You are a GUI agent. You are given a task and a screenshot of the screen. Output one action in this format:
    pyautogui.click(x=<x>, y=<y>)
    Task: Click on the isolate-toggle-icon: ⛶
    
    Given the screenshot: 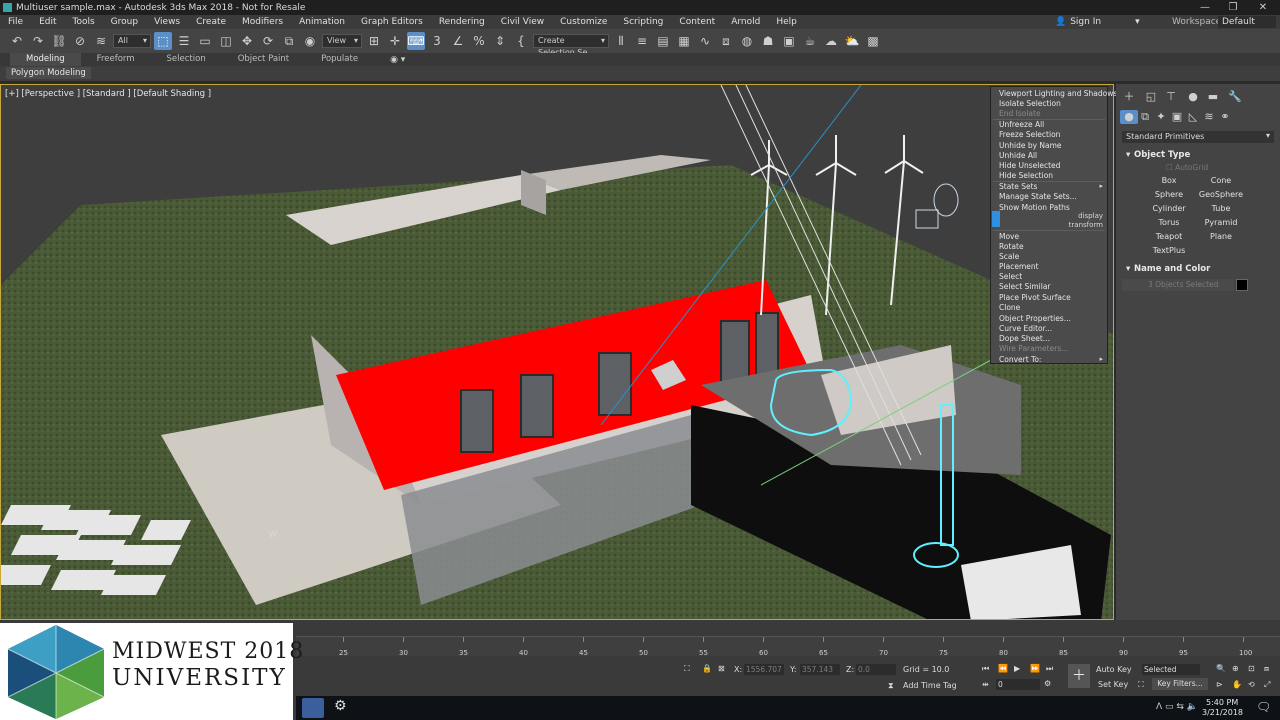 What is the action you would take?
    pyautogui.click(x=687, y=669)
    